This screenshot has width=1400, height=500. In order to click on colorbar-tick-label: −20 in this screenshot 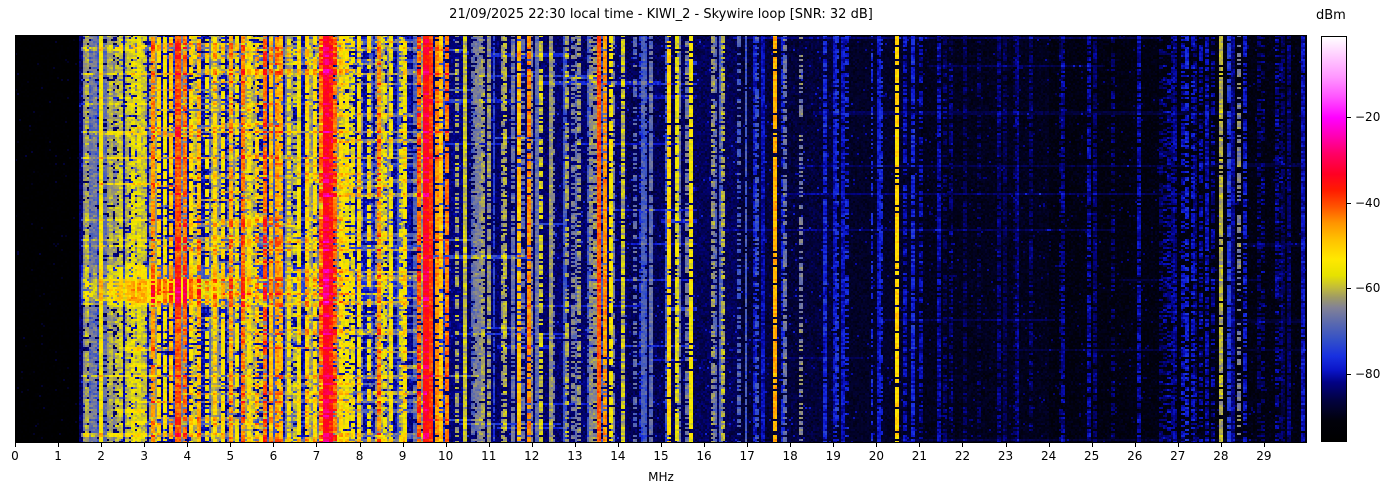, I will do `click(1368, 117)`.